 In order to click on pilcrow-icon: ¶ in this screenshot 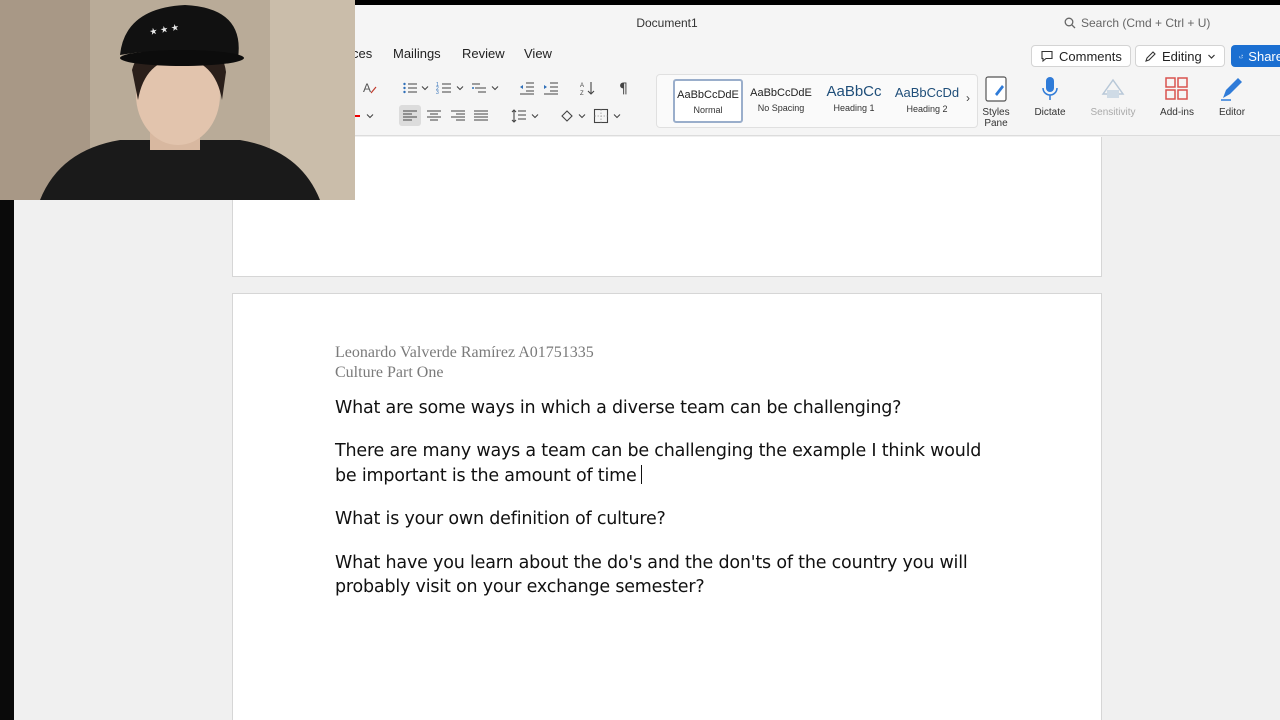, I will do `click(623, 88)`.